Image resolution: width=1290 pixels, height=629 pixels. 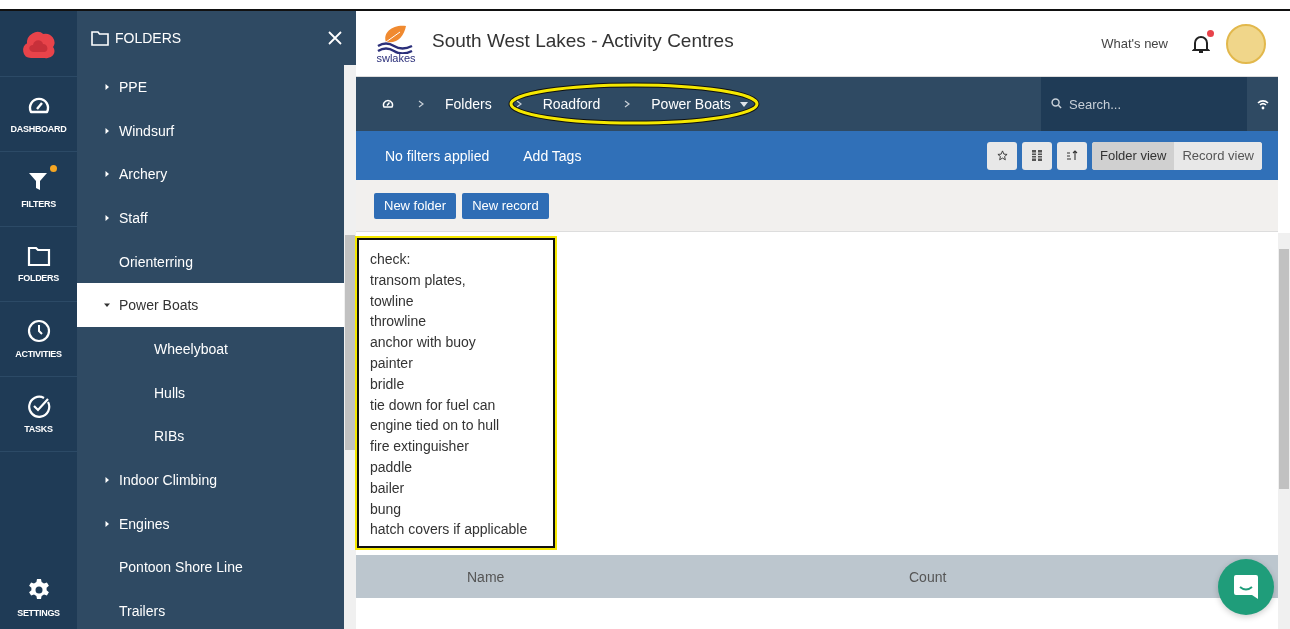 What do you see at coordinates (38, 590) in the screenshot?
I see `settings-icon` at bounding box center [38, 590].